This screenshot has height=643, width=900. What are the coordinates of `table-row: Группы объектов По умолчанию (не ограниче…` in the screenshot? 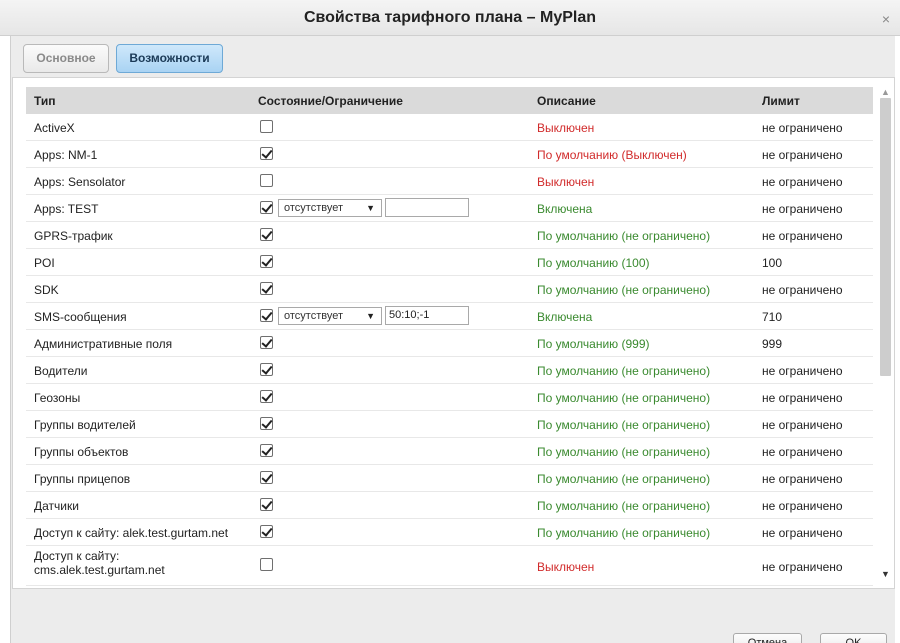 It's located at (449, 451).